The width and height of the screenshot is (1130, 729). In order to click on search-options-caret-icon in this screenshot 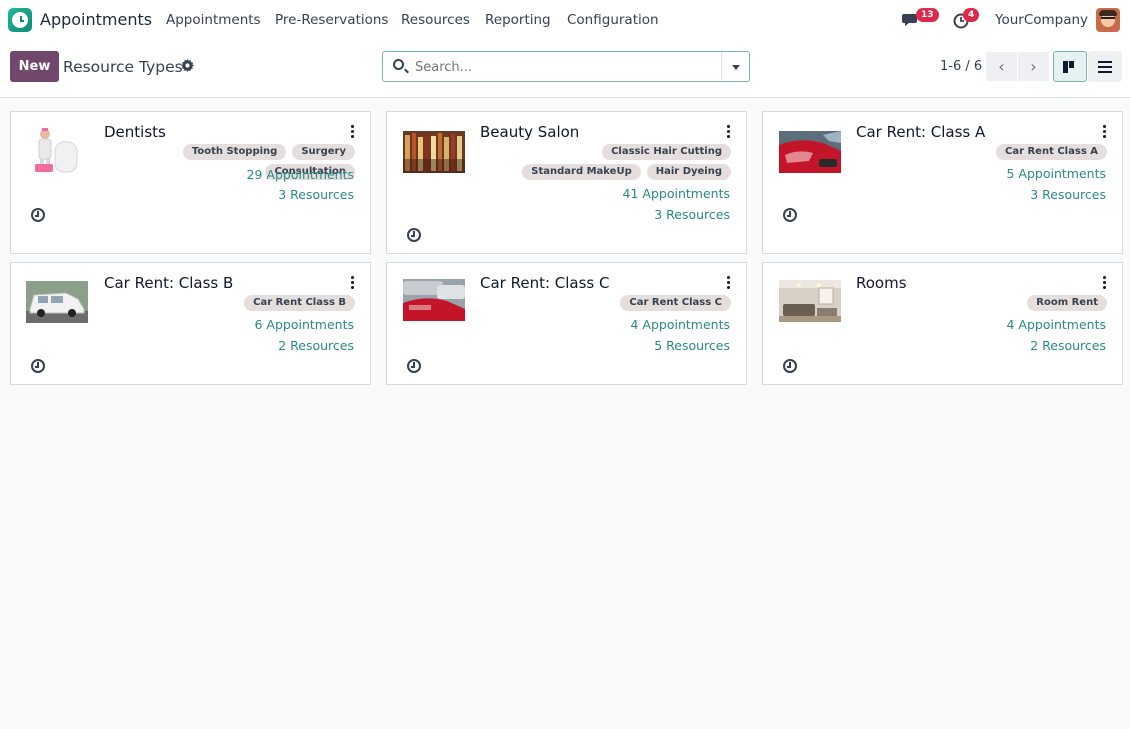, I will do `click(736, 67)`.